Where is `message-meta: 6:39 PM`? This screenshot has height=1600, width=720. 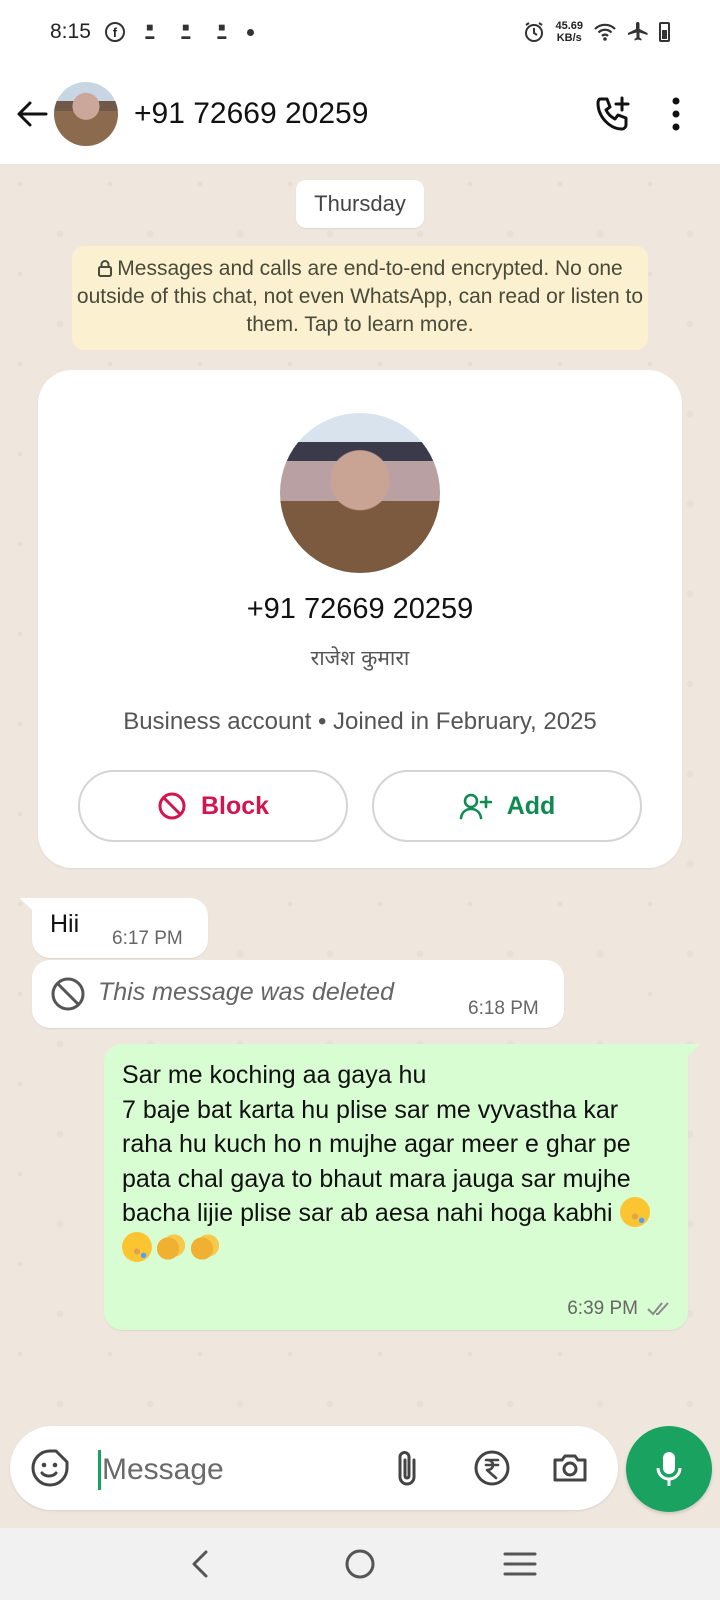
message-meta: 6:39 PM is located at coordinates (620, 1309).